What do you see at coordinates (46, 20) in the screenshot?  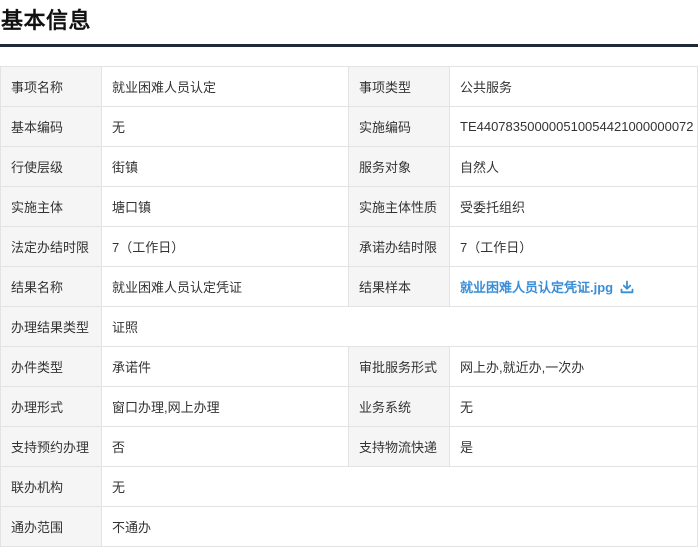 I see `section-title: 基本信息` at bounding box center [46, 20].